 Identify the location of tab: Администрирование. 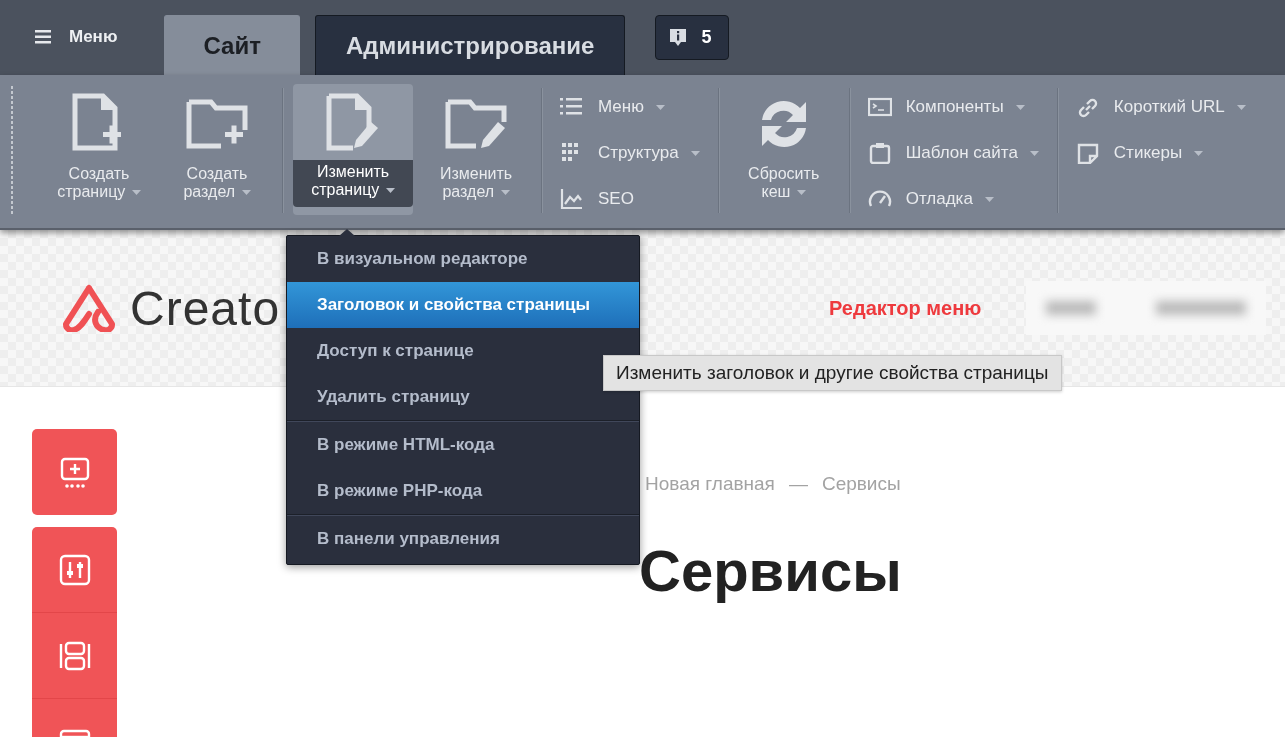
(470, 45).